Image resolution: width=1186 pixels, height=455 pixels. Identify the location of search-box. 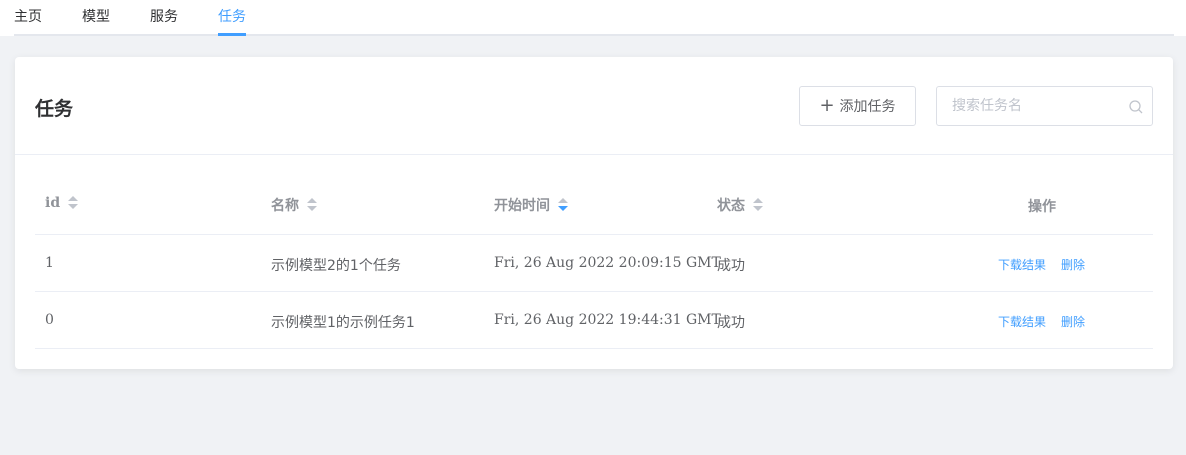
(1044, 106).